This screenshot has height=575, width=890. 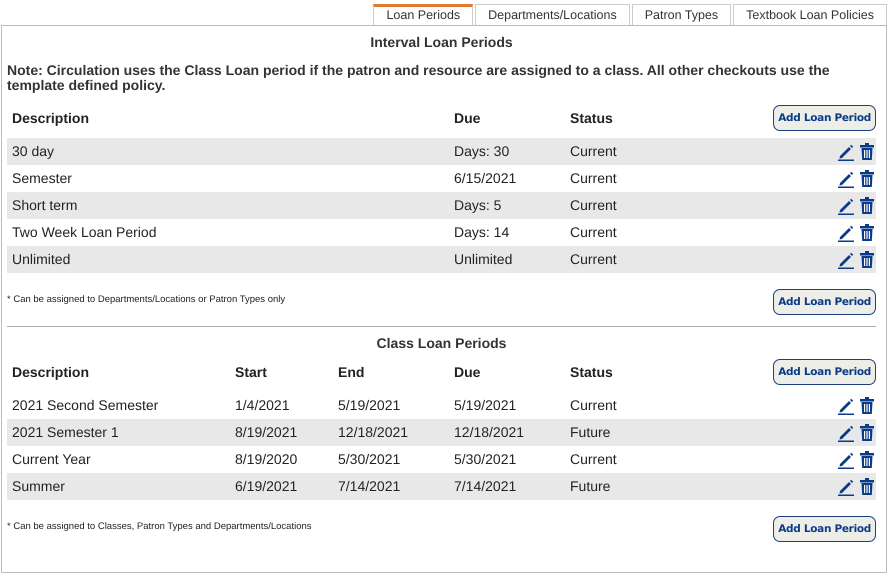 What do you see at coordinates (266, 432) in the screenshot?
I see `table-cell-text: 8/19/2021` at bounding box center [266, 432].